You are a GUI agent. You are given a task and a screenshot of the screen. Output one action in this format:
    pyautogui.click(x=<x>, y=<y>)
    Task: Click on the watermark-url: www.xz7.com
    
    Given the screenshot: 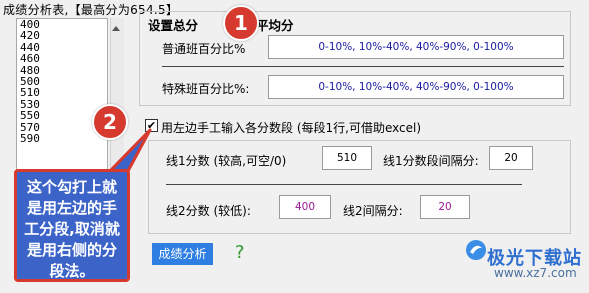 What is the action you would take?
    pyautogui.click(x=535, y=273)
    